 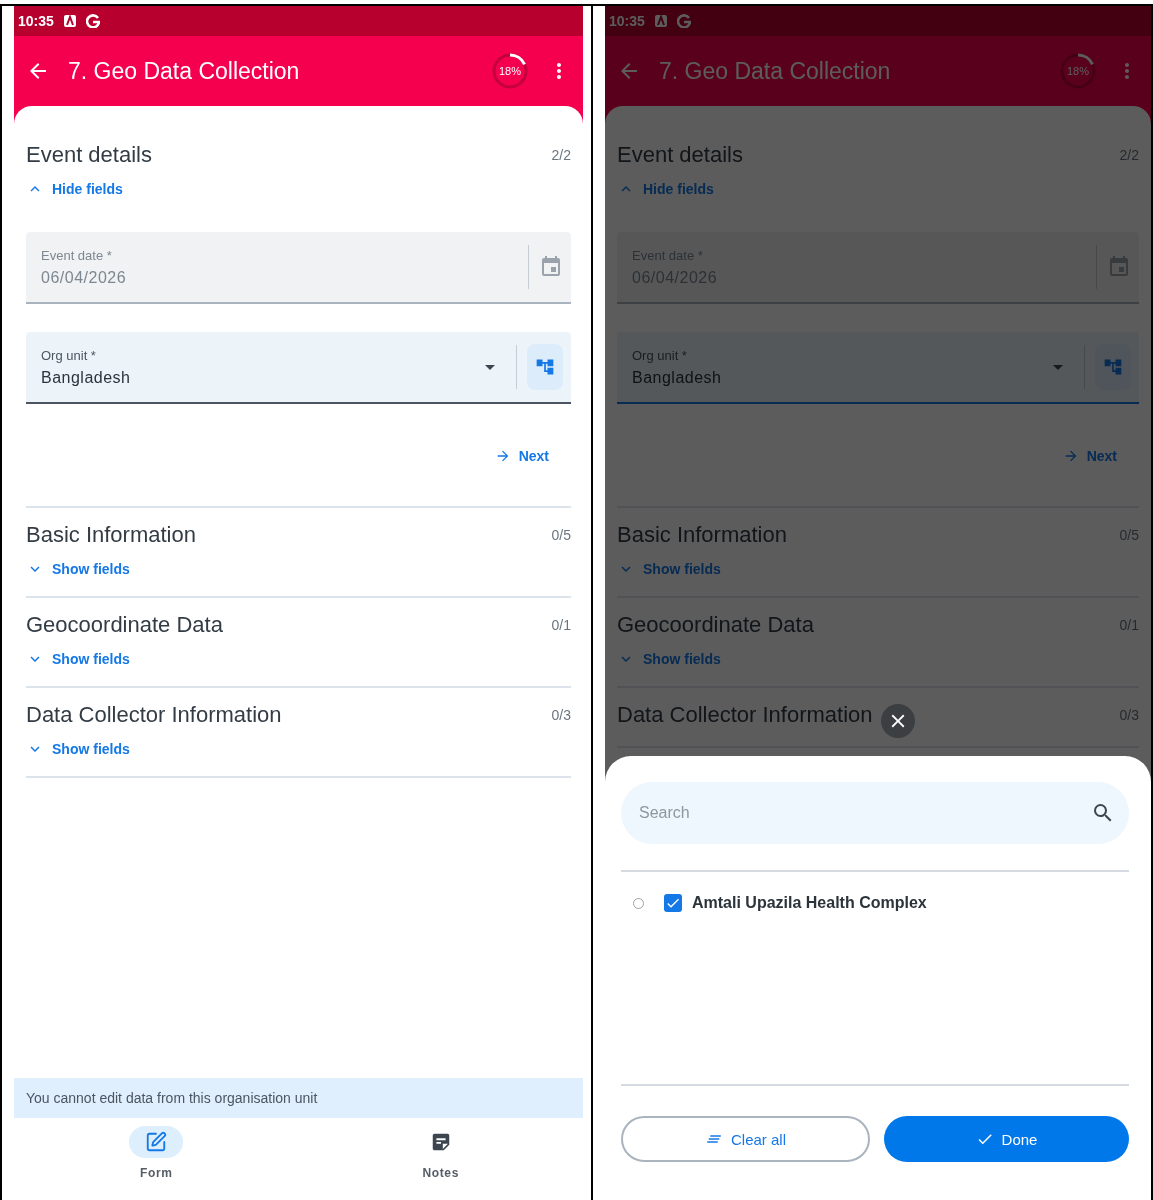 What do you see at coordinates (561, 715) in the screenshot?
I see `section-count: 0/3` at bounding box center [561, 715].